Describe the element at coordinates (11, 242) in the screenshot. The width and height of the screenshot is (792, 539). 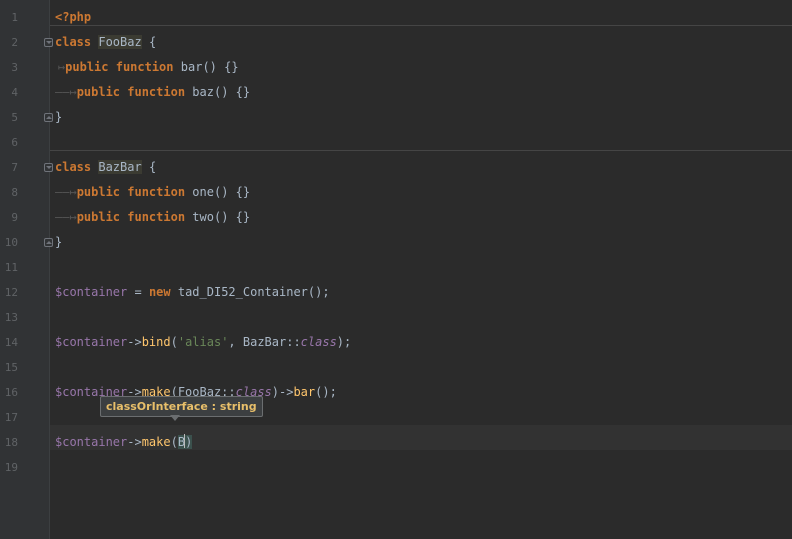
I see `line-number: 10` at that location.